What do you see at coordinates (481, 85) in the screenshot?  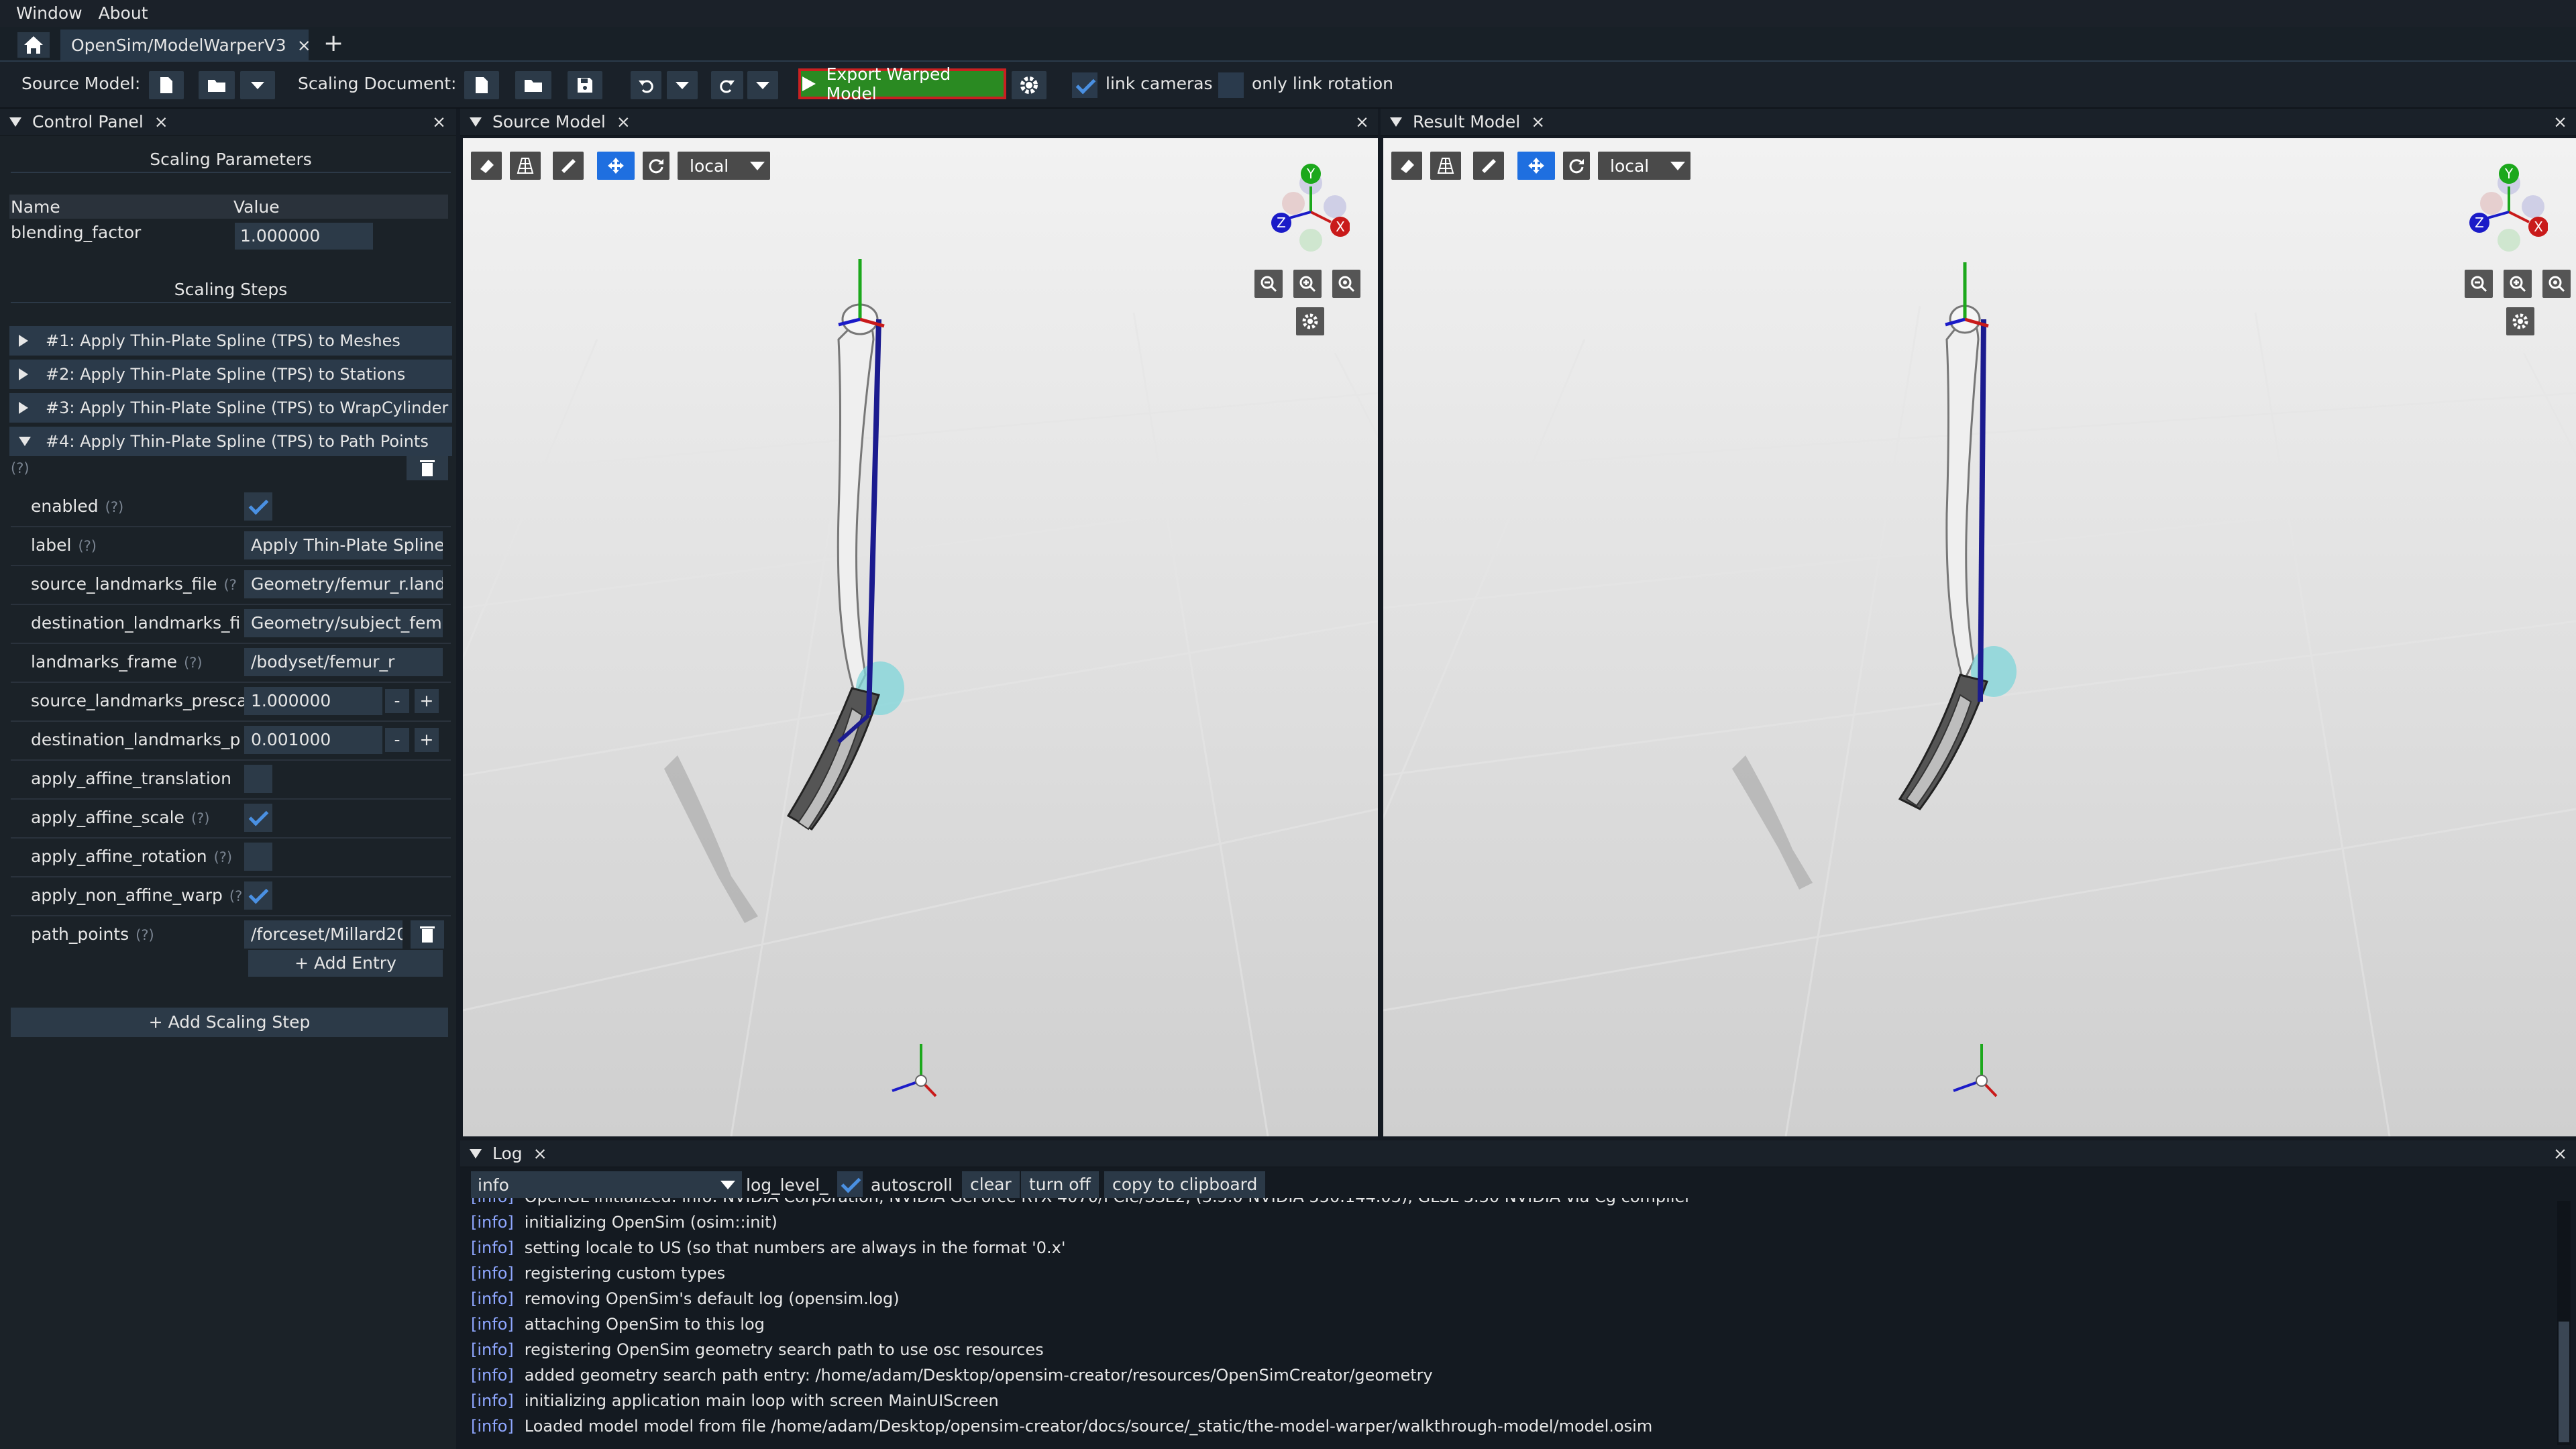 I see `new-document-button` at bounding box center [481, 85].